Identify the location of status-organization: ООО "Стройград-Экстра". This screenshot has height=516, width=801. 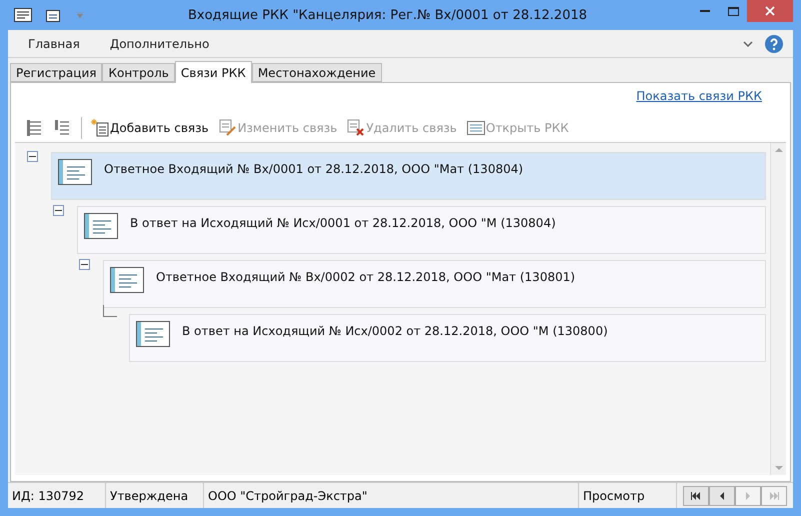
(391, 495).